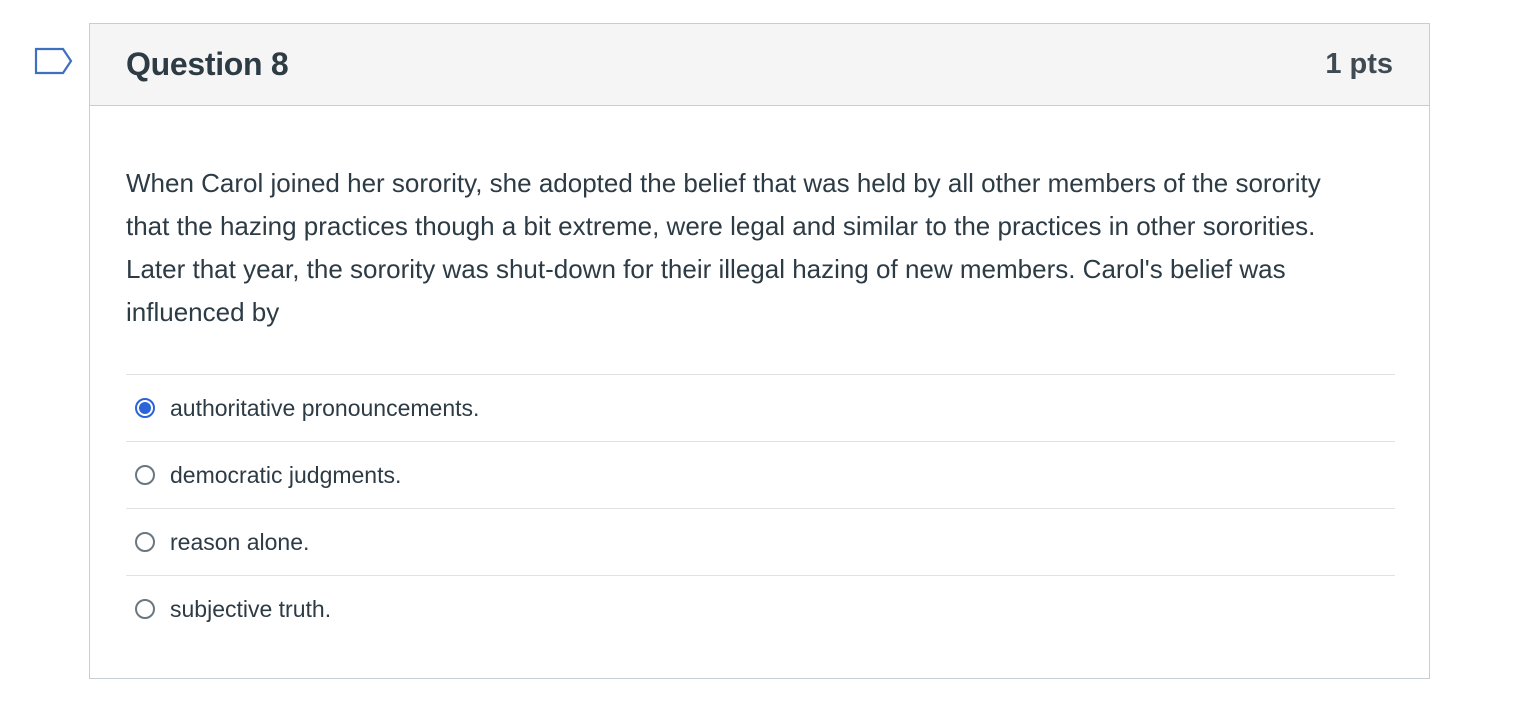 This screenshot has height=718, width=1524. What do you see at coordinates (759, 65) in the screenshot?
I see `question-header: Question 8 1 pts` at bounding box center [759, 65].